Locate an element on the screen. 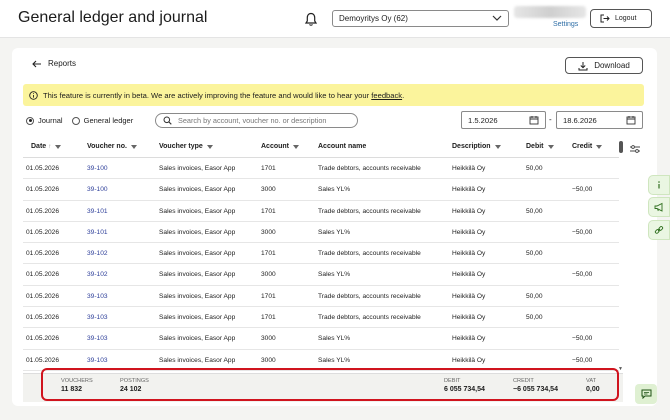 The height and width of the screenshot is (420, 670). bell-icon is located at coordinates (311, 19).